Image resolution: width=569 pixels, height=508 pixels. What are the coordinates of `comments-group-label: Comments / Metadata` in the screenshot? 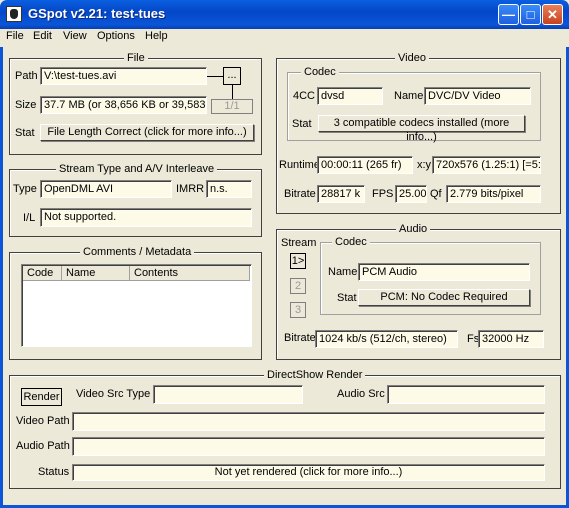 It's located at (137, 252).